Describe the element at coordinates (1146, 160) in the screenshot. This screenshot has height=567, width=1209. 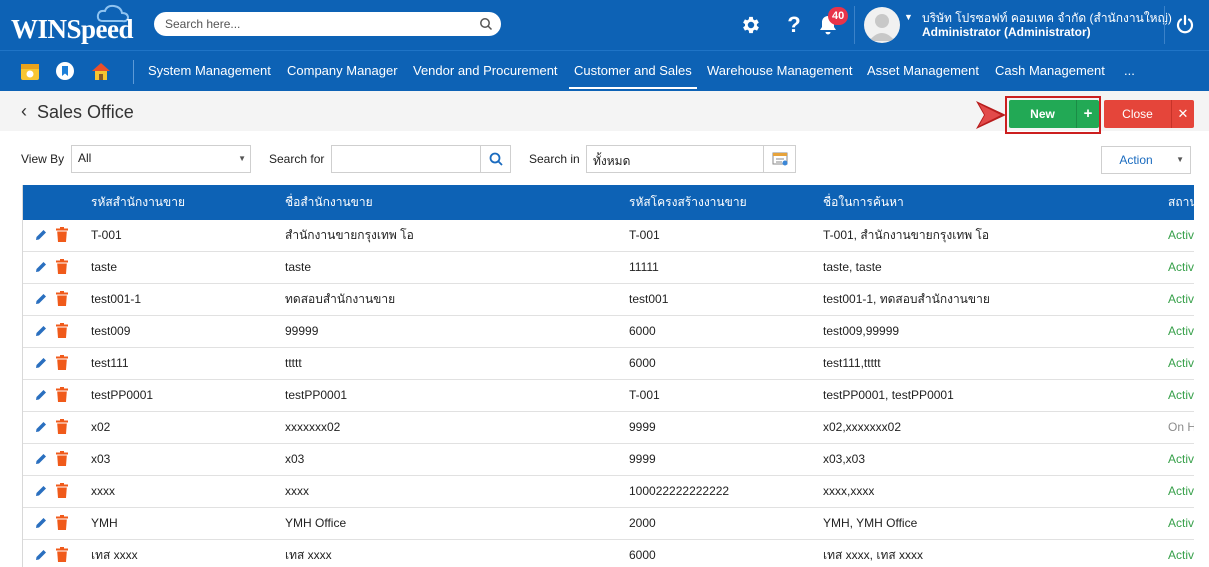
I see `action-dropdown: Action ▼` at that location.